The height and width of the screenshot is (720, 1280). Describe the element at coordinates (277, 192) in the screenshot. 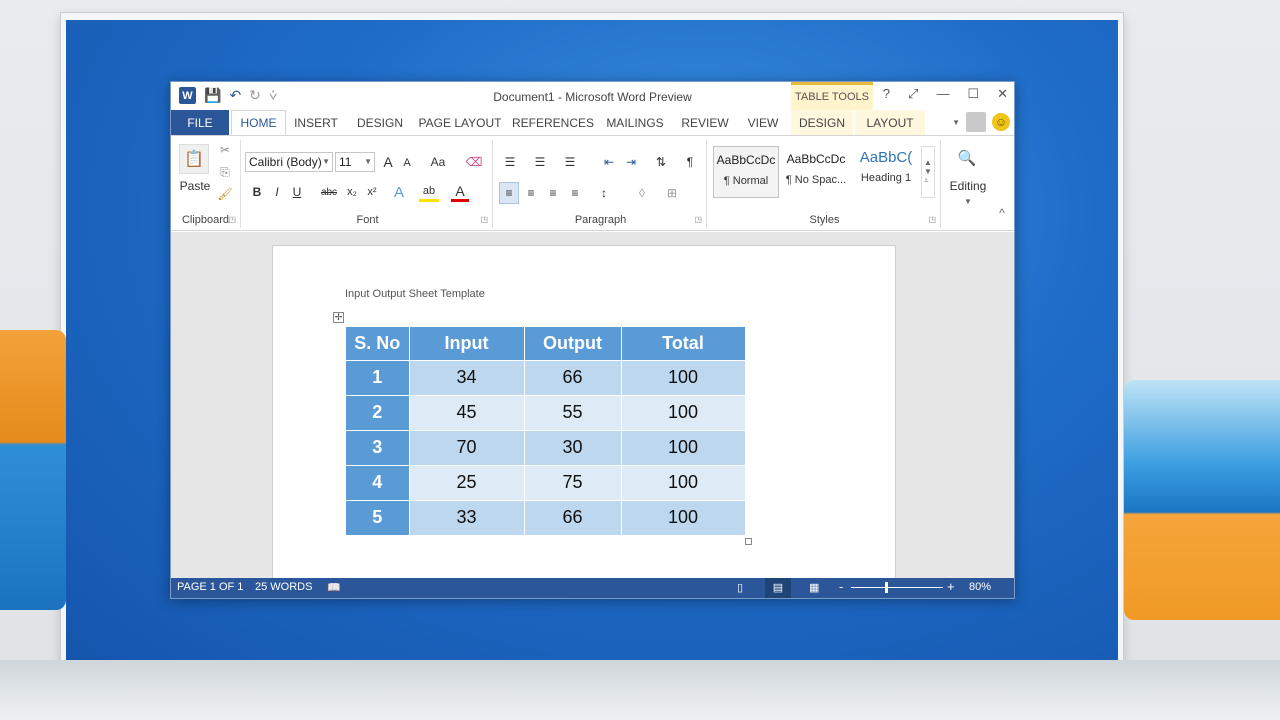

I see `italic-button: I` at that location.